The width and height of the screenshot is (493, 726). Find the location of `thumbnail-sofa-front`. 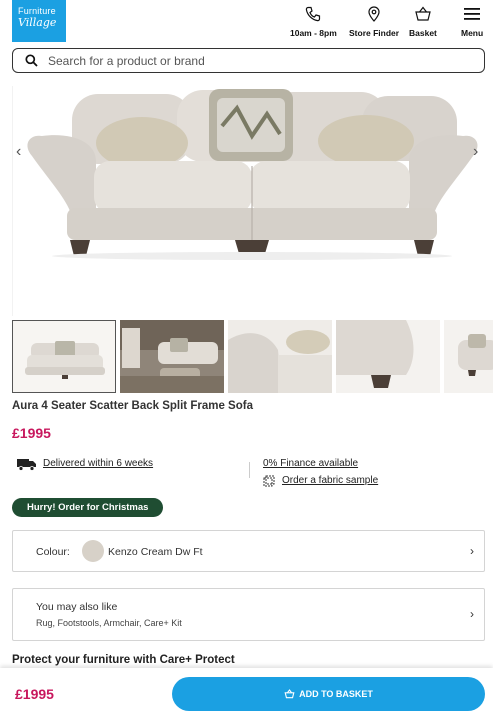

thumbnail-sofa-front is located at coordinates (64, 356).